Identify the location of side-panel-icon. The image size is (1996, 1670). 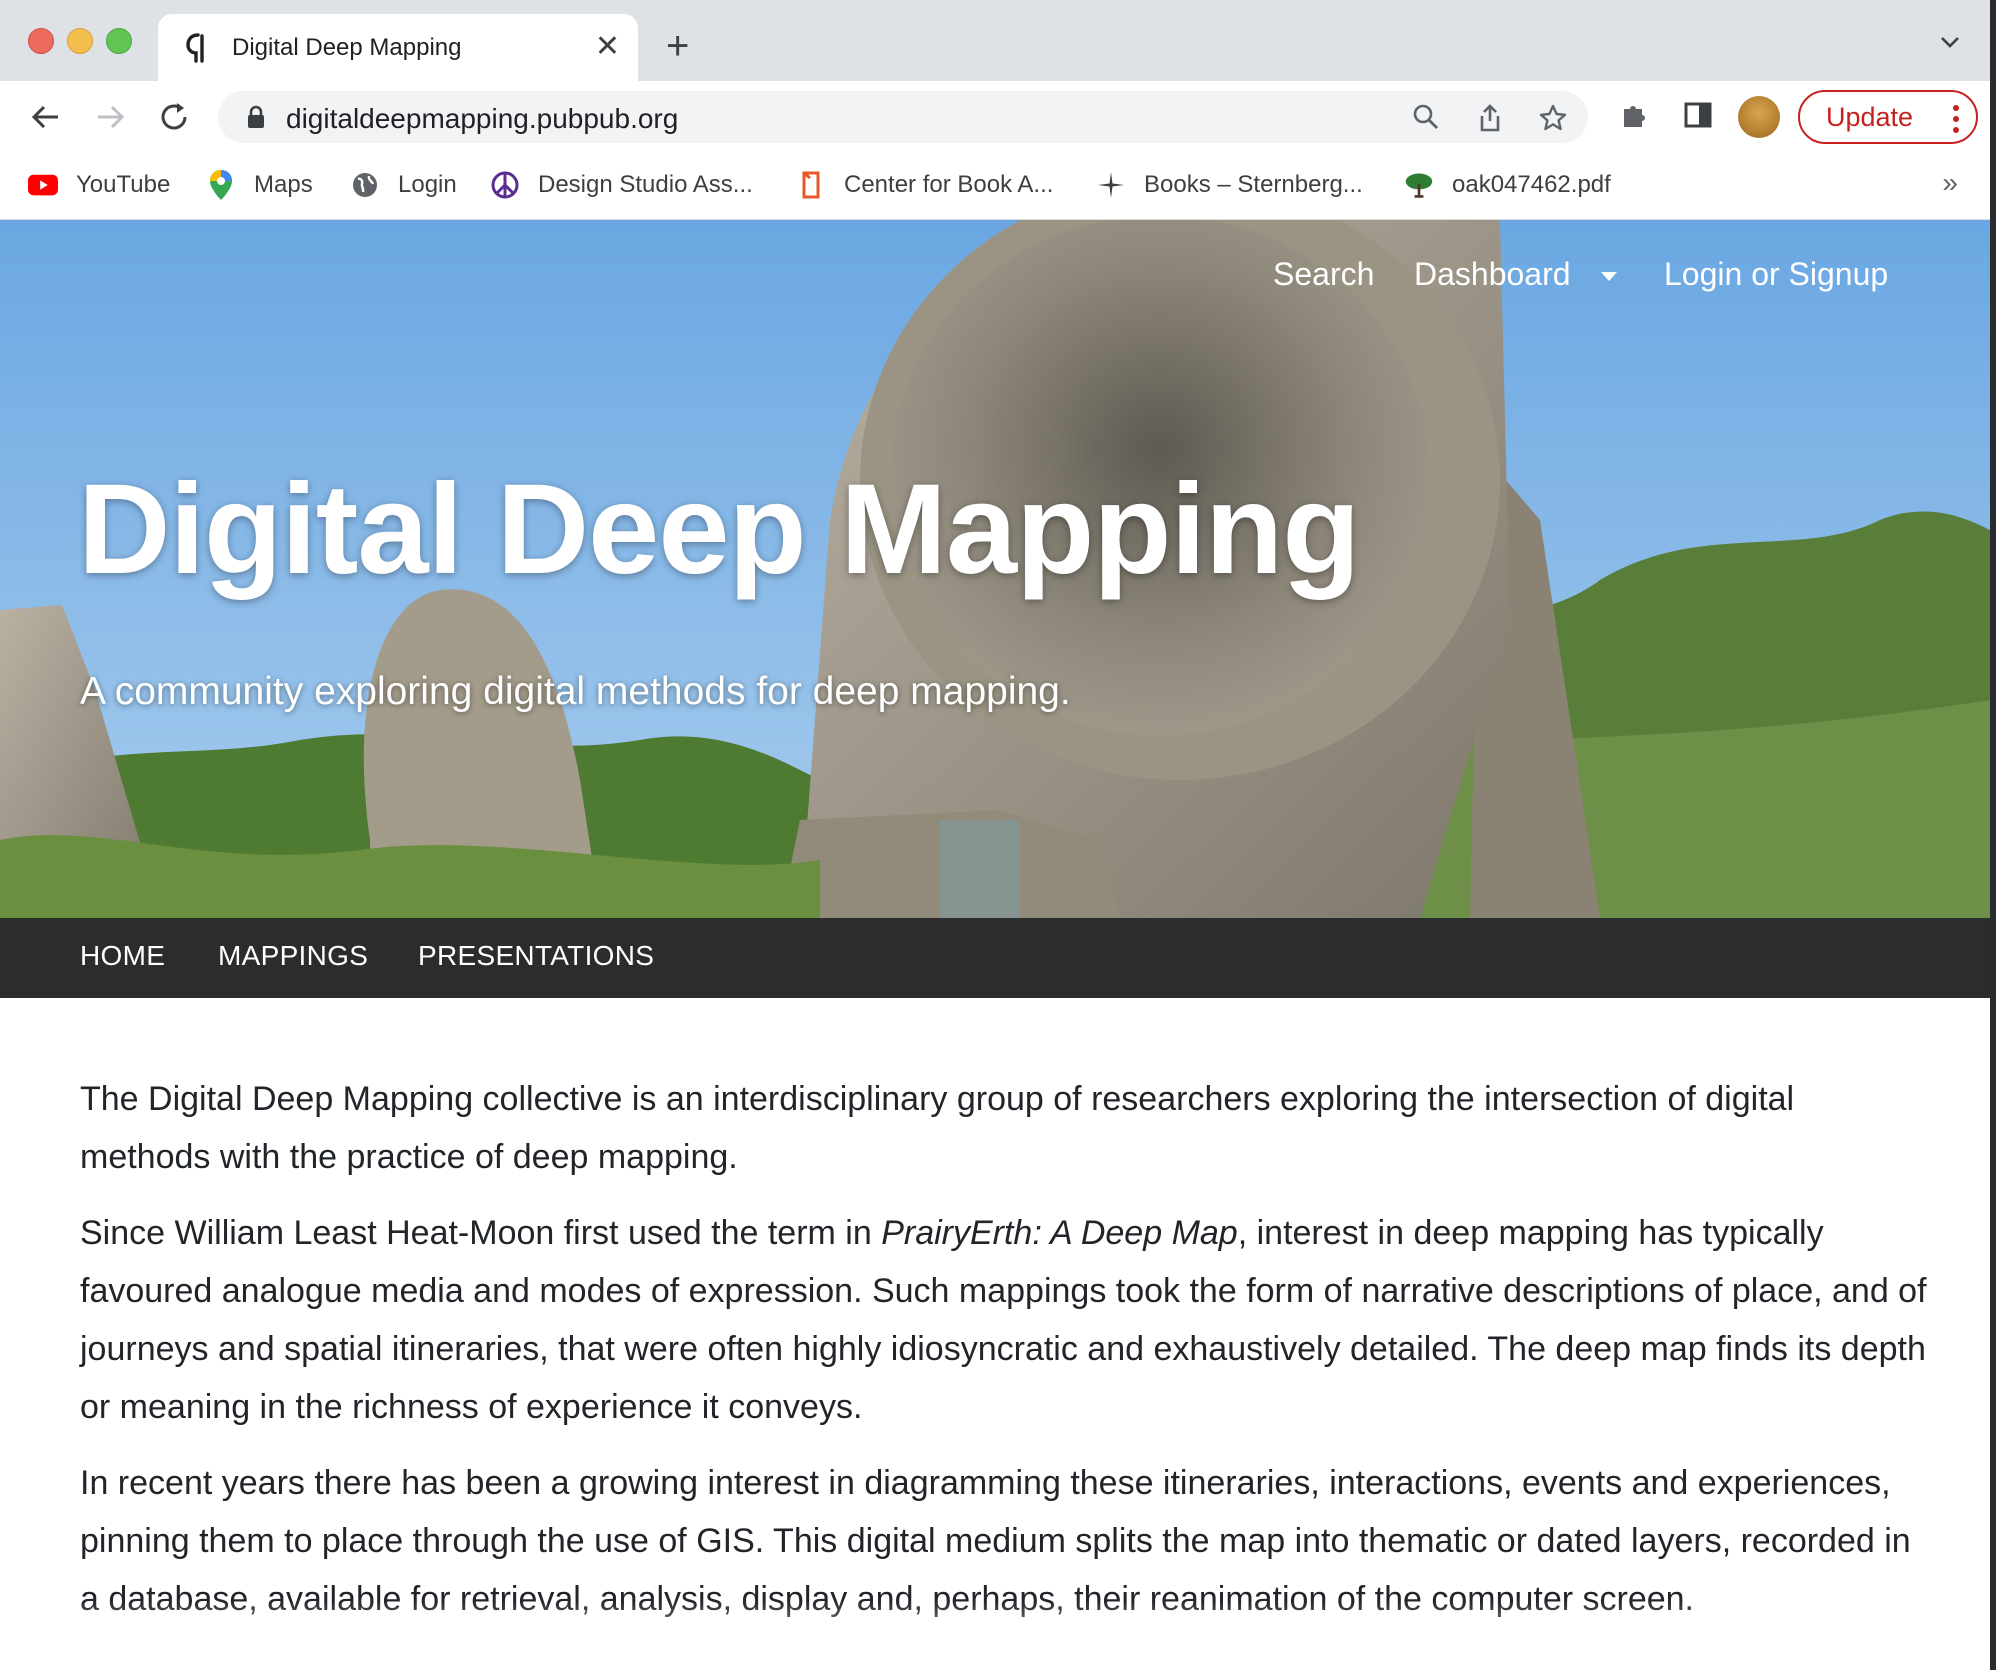
(1698, 115).